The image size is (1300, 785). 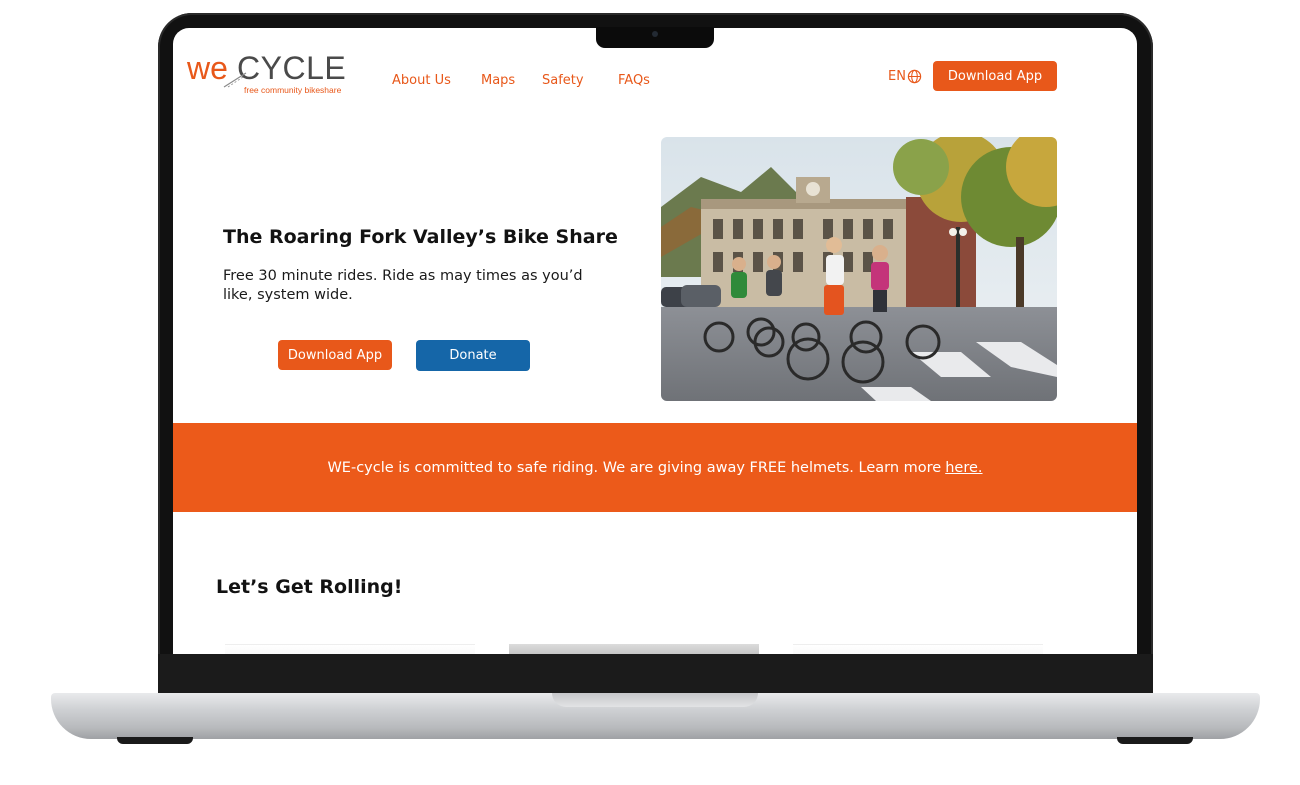 I want to click on donate-button: Donate, so click(x=473, y=355).